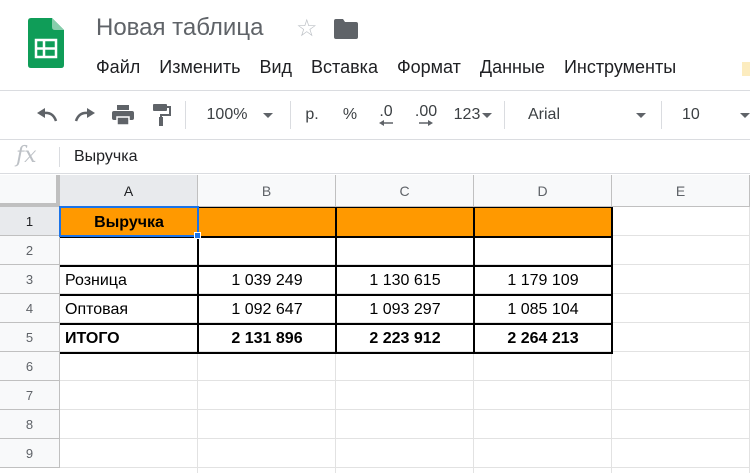 The image size is (750, 473). I want to click on cell-c4: 1 093 297, so click(405, 308).